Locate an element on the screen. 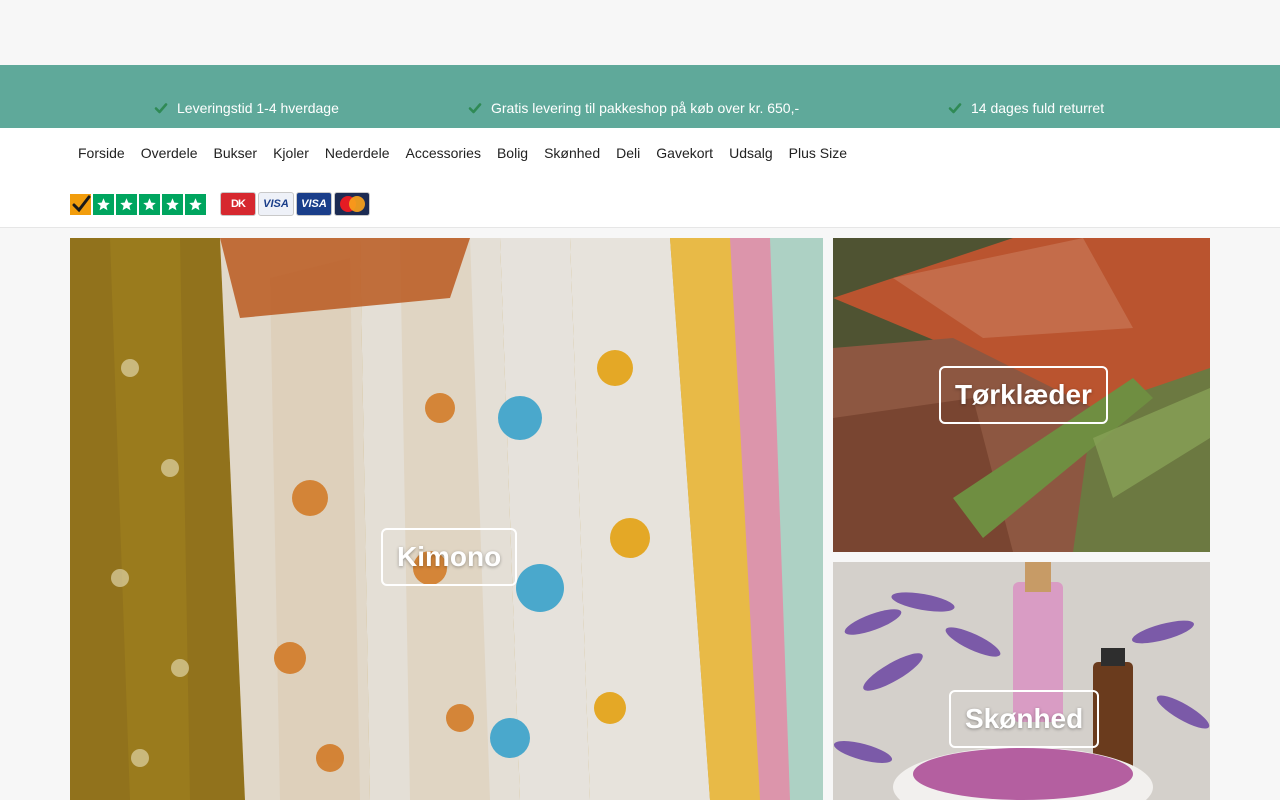  nav-item-kjoler: Kjoler is located at coordinates (291, 153).